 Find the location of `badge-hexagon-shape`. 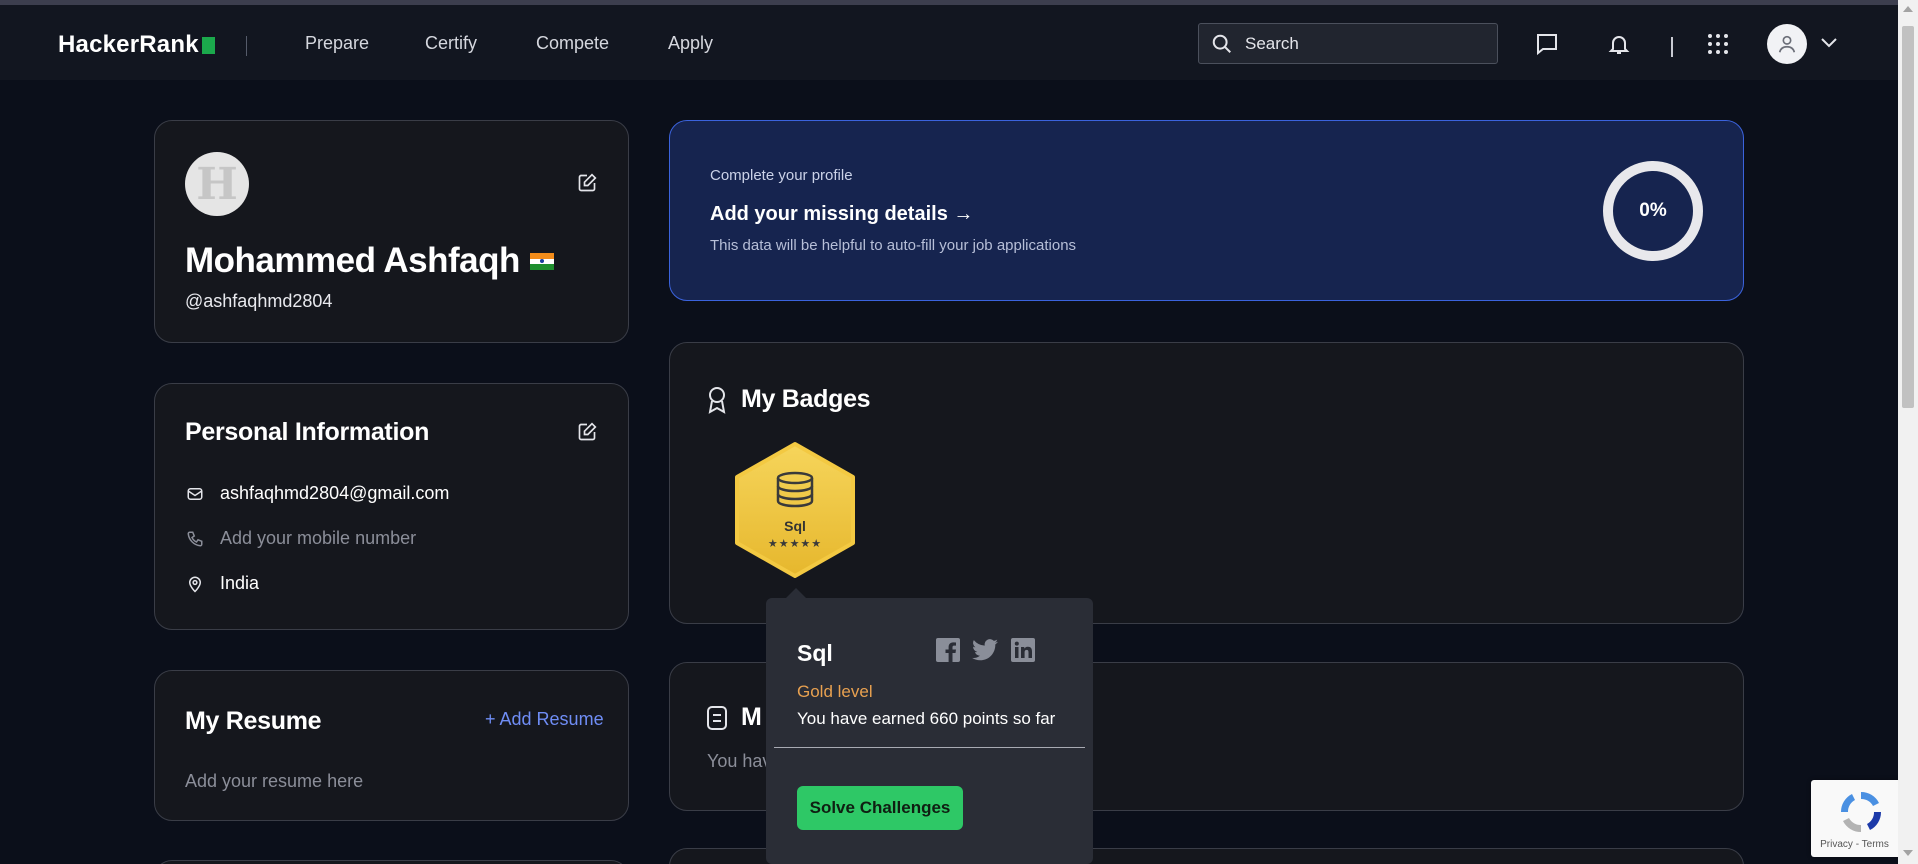

badge-hexagon-shape is located at coordinates (795, 510).